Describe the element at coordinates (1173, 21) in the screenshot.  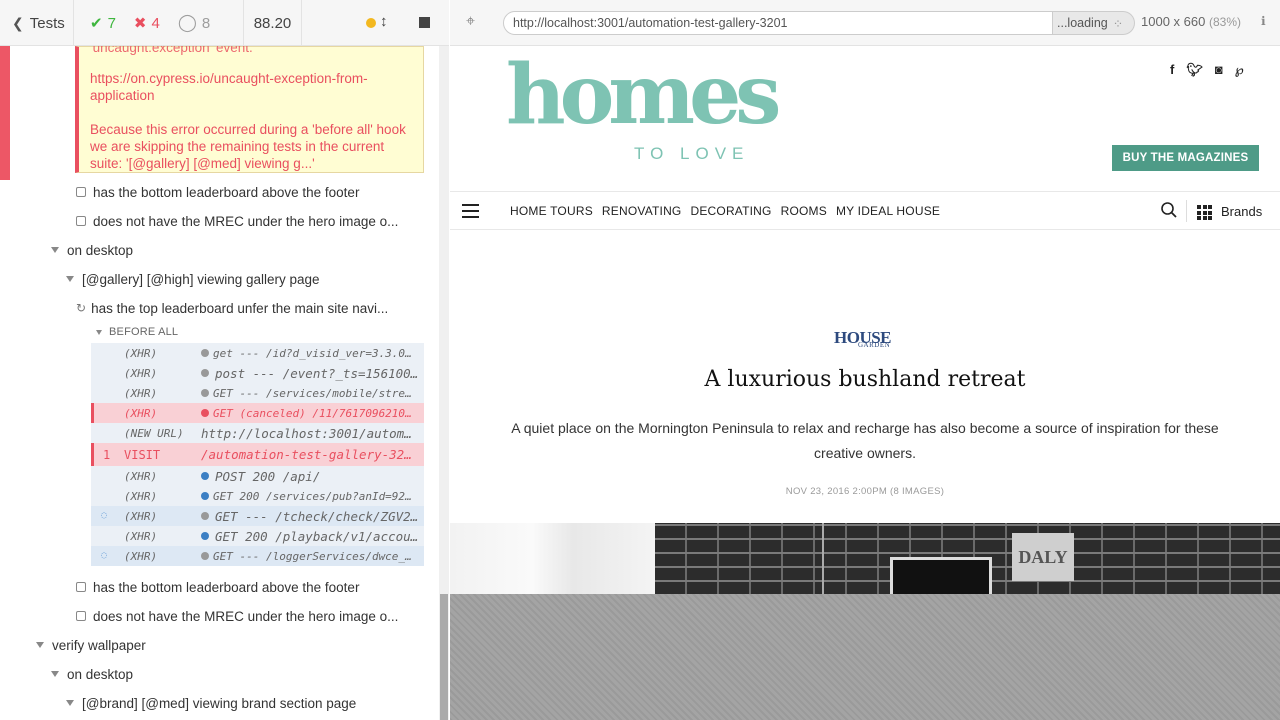
I see `viewport-size: 1000 x 660` at that location.